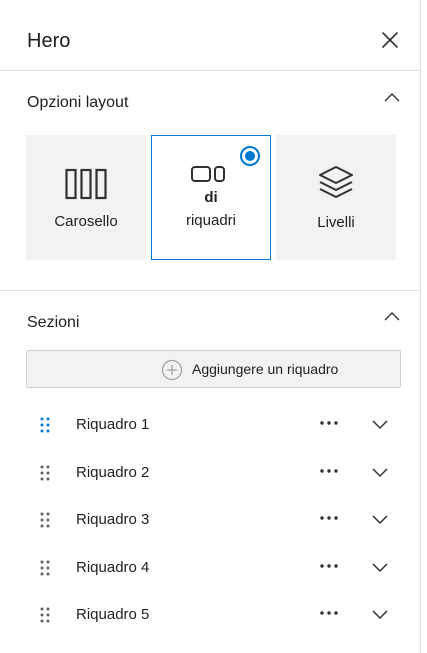 This screenshot has width=427, height=653. I want to click on tiles-label-line1: di, so click(211, 197).